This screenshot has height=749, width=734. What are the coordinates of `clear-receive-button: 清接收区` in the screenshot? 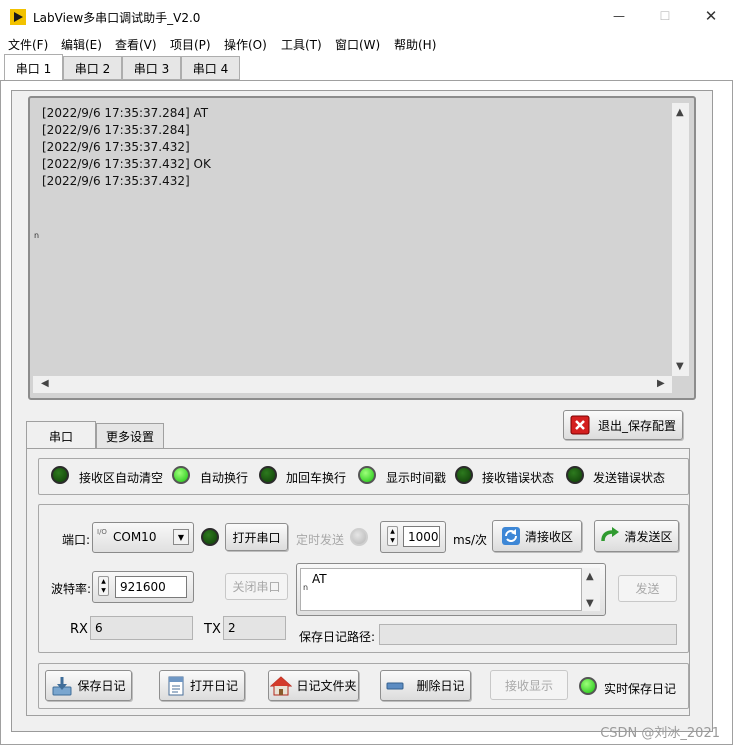 It's located at (537, 536).